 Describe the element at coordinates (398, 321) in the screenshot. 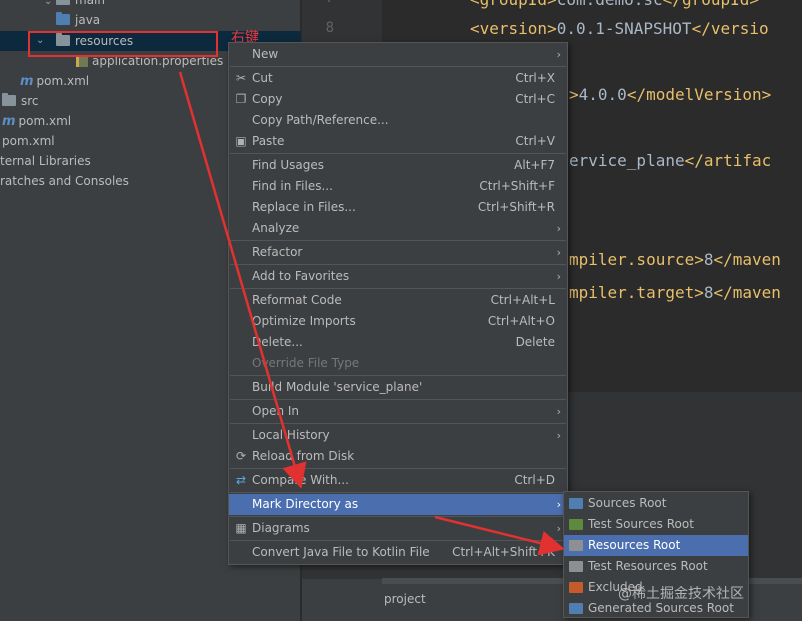

I see `menu-item-optimize-imports: Optimize Imports Ctrl+Alt+O` at that location.